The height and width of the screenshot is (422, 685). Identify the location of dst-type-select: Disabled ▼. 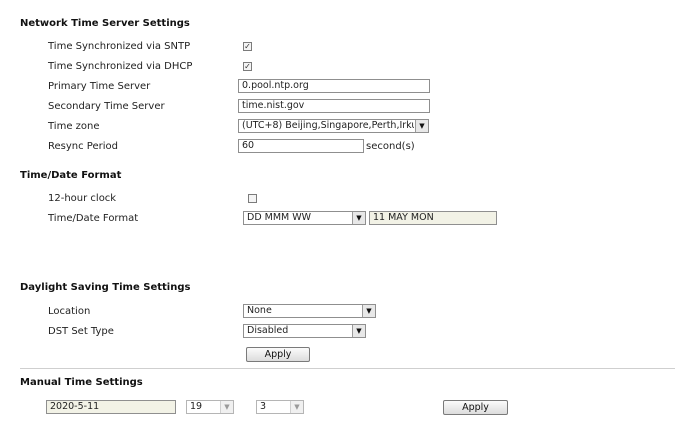
(304, 331).